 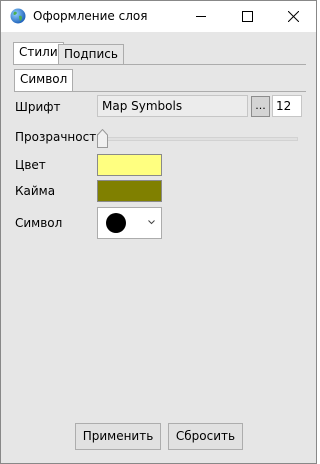 What do you see at coordinates (116, 223) in the screenshot?
I see `filled-circle-icon` at bounding box center [116, 223].